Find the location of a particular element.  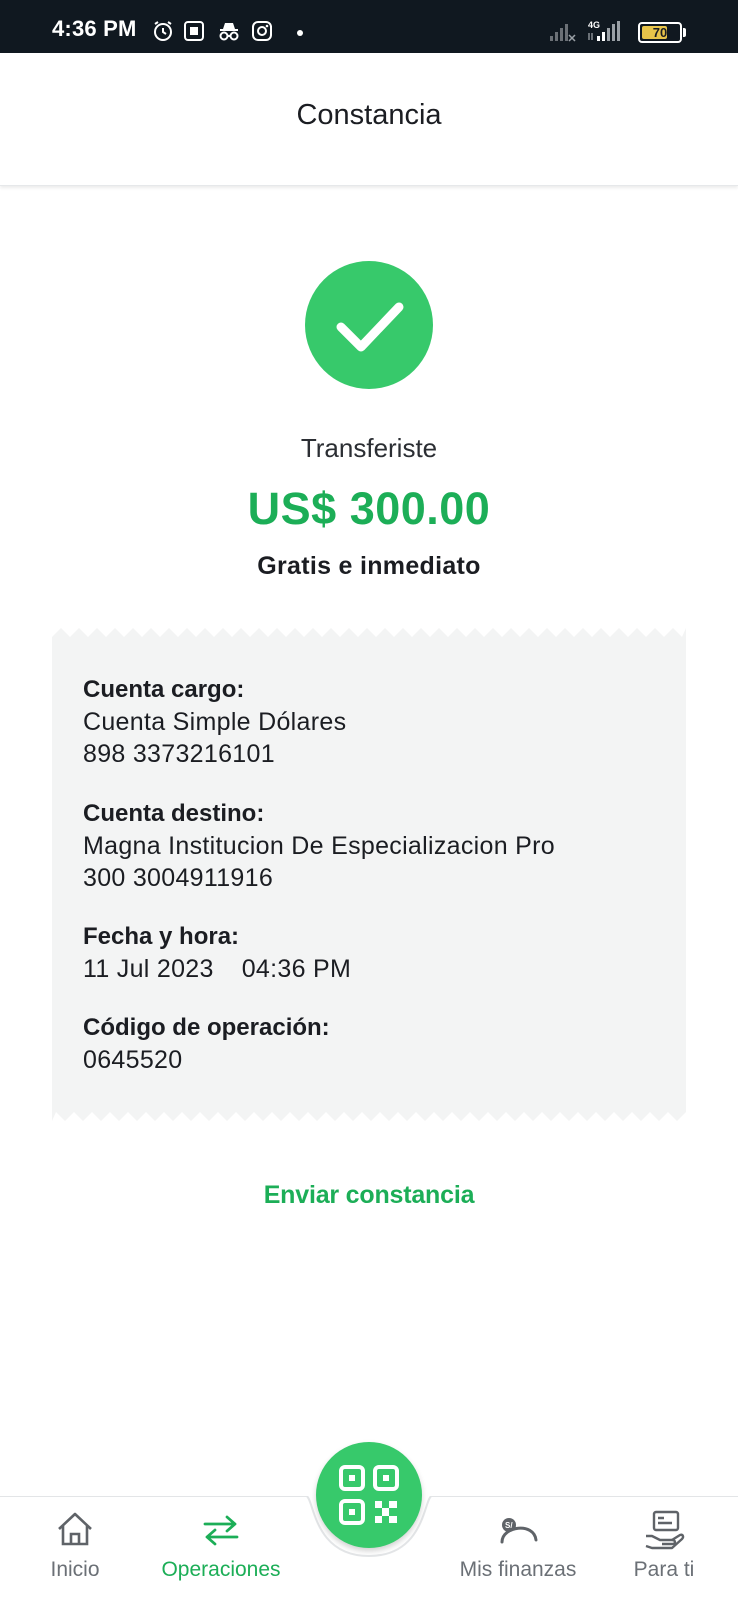

destination-account-number: 300 3004911916 is located at coordinates (178, 878).